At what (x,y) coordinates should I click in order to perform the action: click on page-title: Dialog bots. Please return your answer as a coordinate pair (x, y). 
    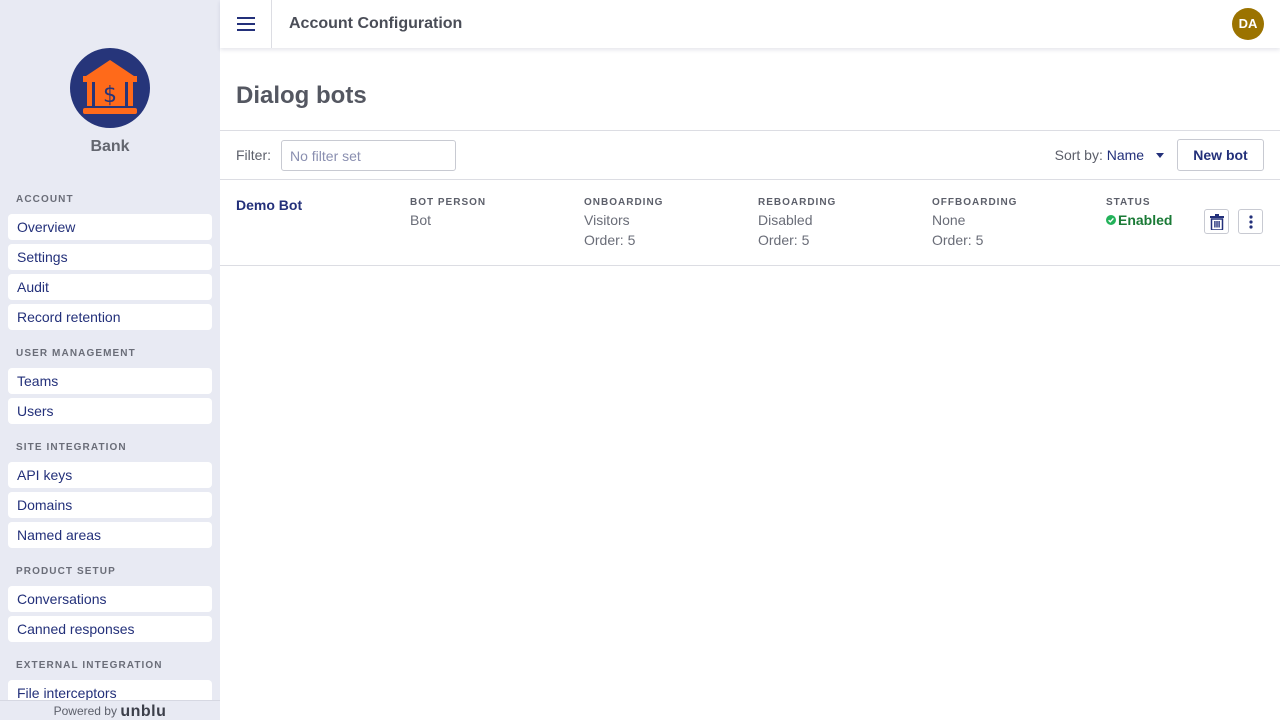
    Looking at the image, I should click on (301, 95).